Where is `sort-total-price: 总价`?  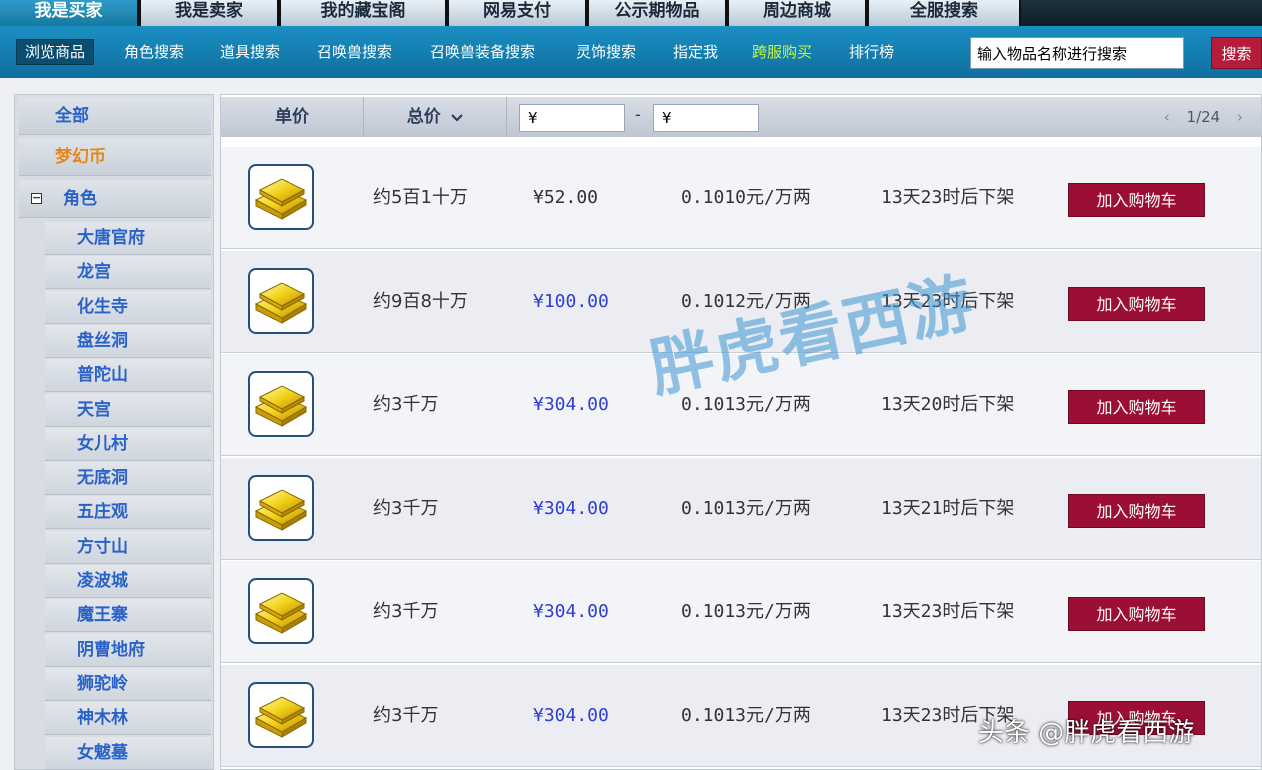
sort-total-price: 总价 is located at coordinates (435, 117).